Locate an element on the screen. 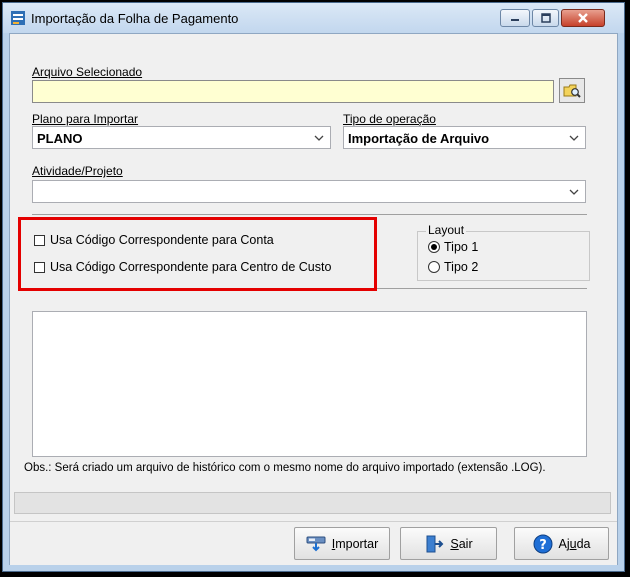 This screenshot has height=577, width=630. radio-tipo1: Tipo 1 is located at coordinates (453, 247).